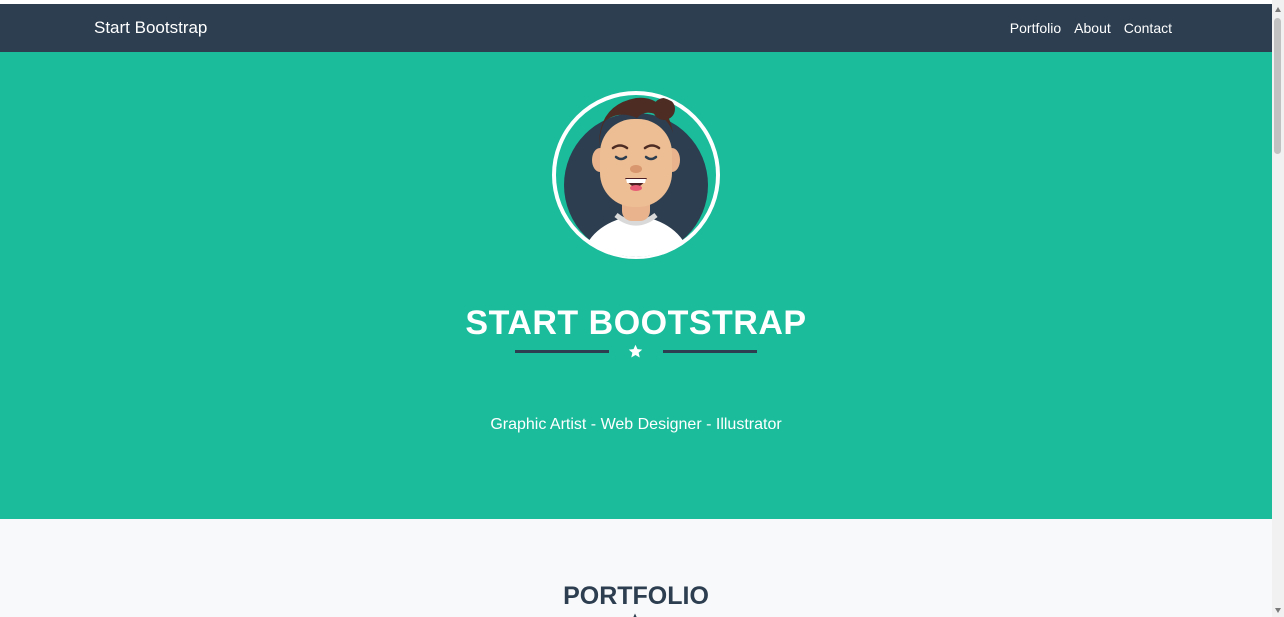 The width and height of the screenshot is (1284, 617). What do you see at coordinates (1278, 610) in the screenshot?
I see `scroll-down-arrow-icon` at bounding box center [1278, 610].